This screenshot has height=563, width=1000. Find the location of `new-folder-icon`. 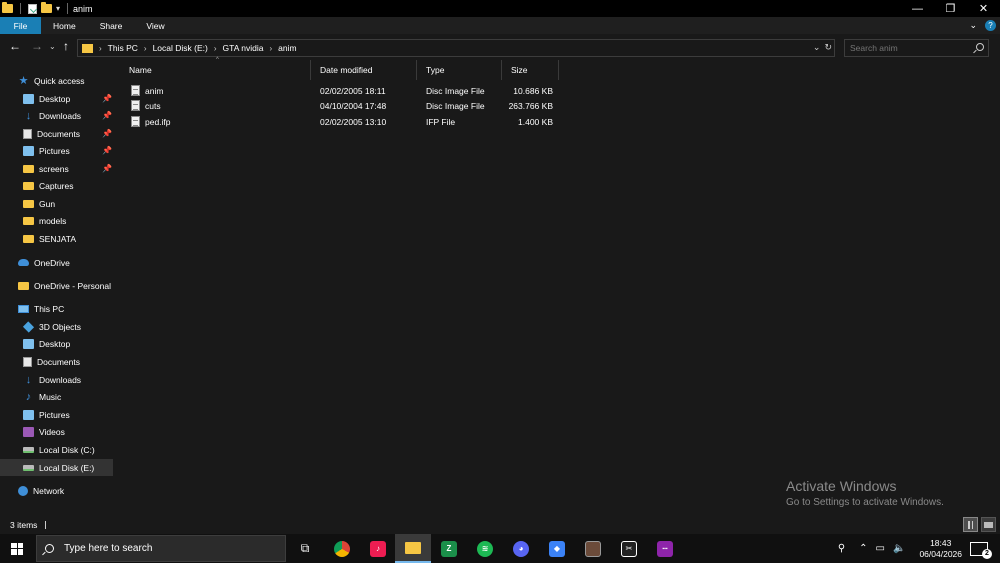

new-folder-icon is located at coordinates (46, 7).